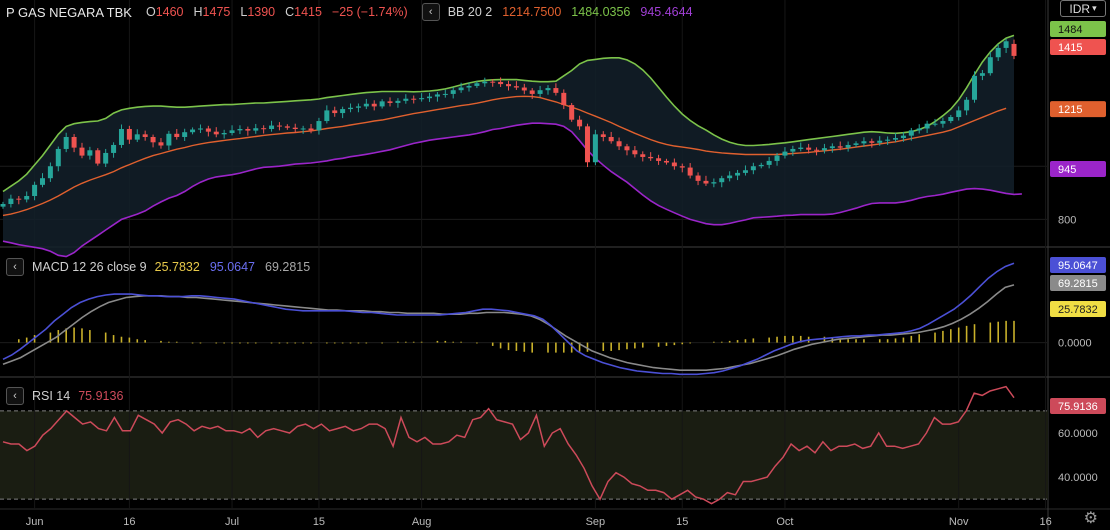 Image resolution: width=1110 pixels, height=530 pixels. I want to click on collapse-macd-button: ‹, so click(15, 267).